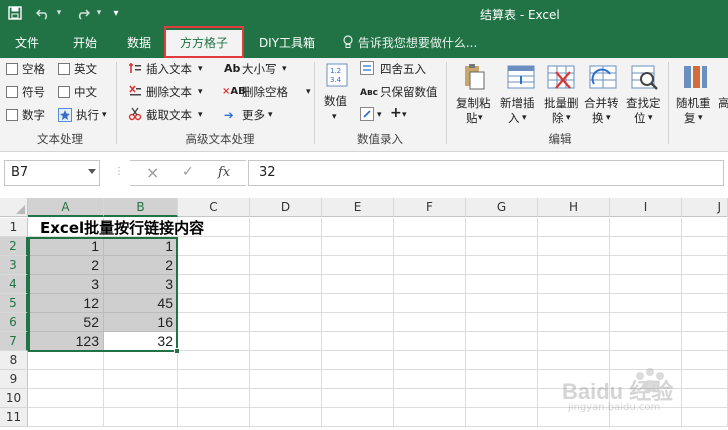  What do you see at coordinates (502, 360) in the screenshot?
I see `cell-g8` at bounding box center [502, 360].